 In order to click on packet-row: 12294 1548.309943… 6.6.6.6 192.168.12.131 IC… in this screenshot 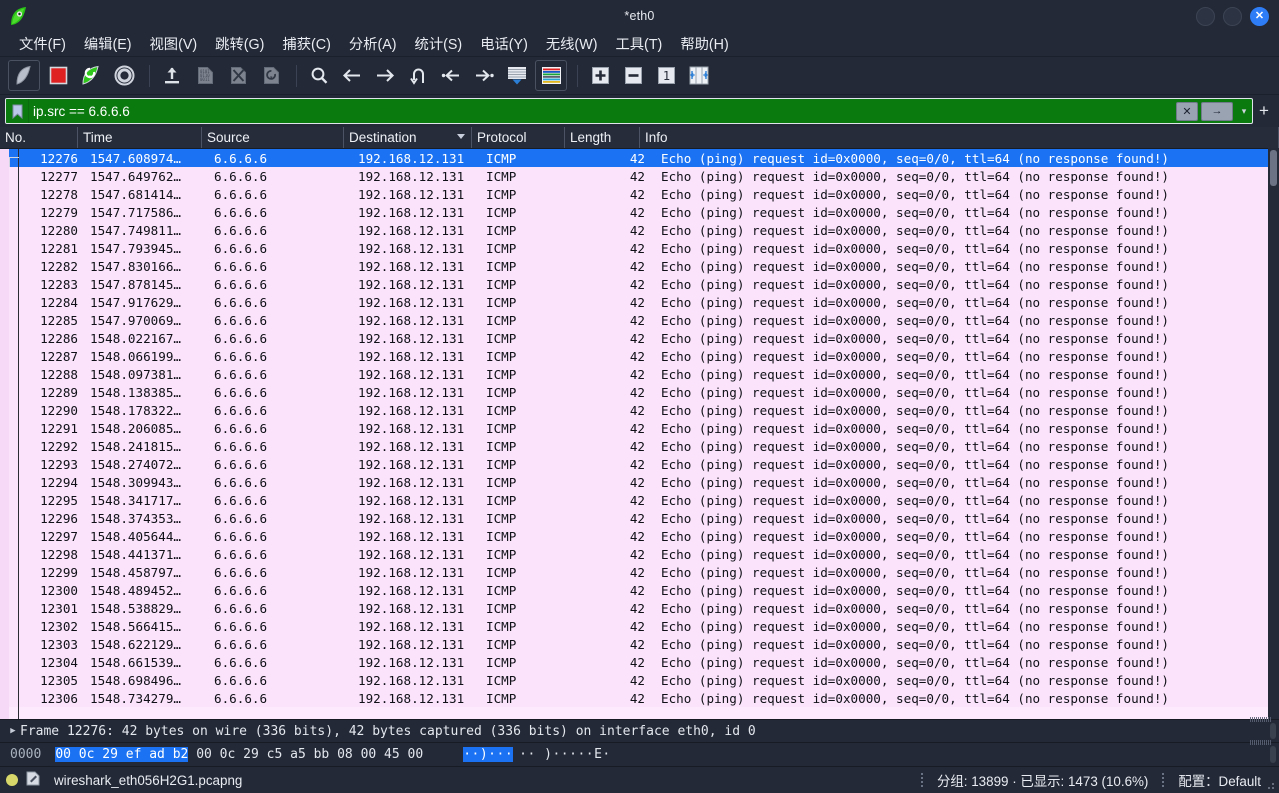, I will do `click(639, 482)`.